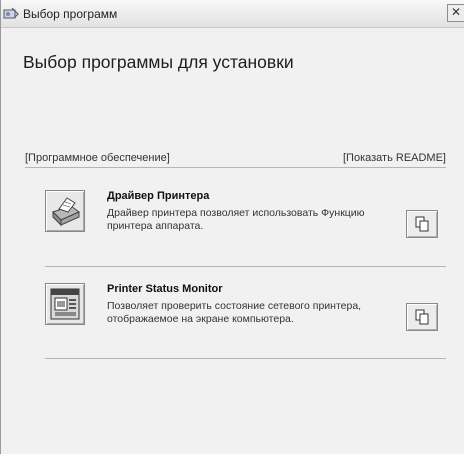 The width and height of the screenshot is (464, 454). What do you see at coordinates (394, 158) in the screenshot?
I see `show-readme-link: [Показать README]` at bounding box center [394, 158].